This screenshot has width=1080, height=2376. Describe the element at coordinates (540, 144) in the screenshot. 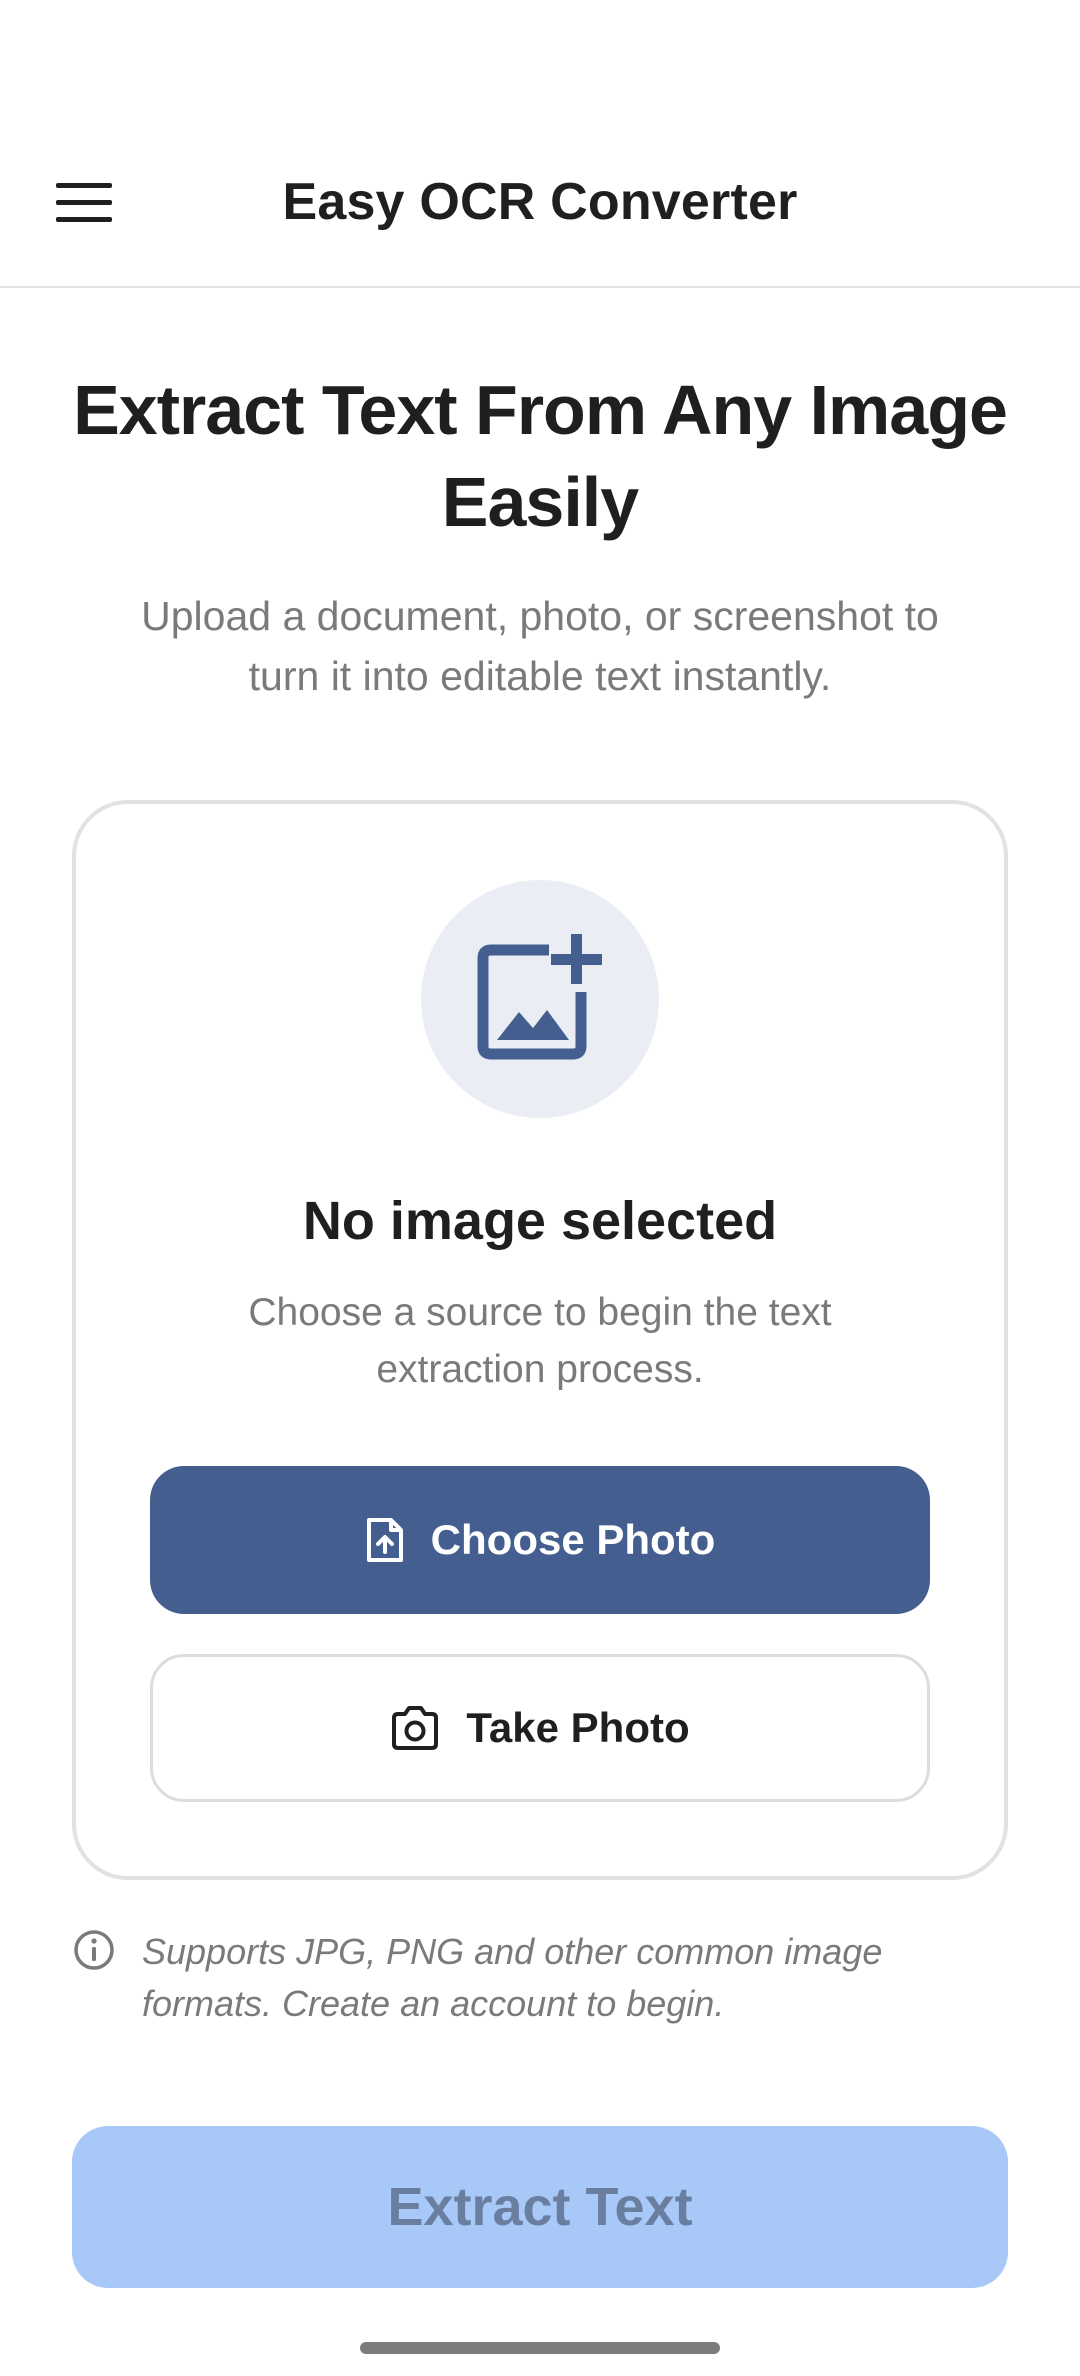

I see `app-header: Easy OCR Converter` at that location.